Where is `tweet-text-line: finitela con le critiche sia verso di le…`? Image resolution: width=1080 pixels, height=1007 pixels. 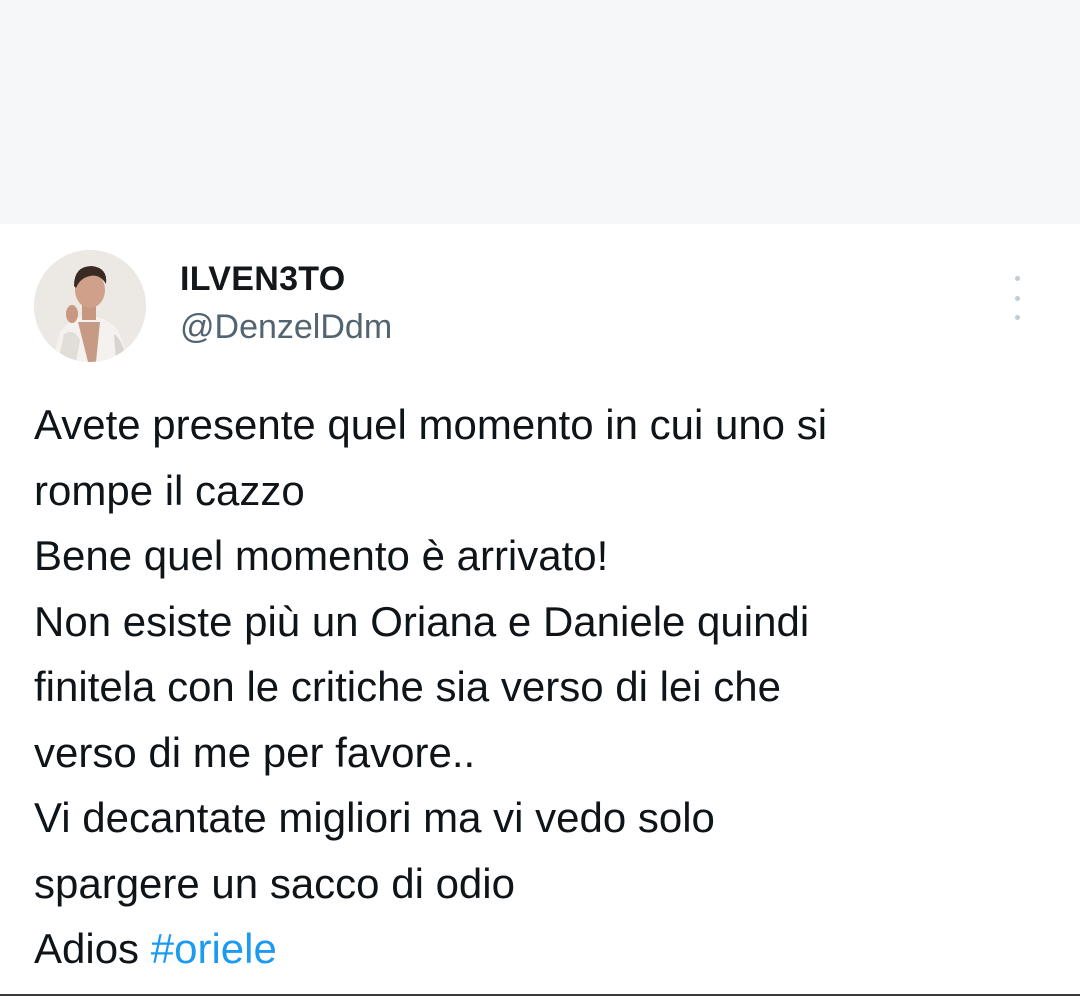 tweet-text-line: finitela con le critiche sia verso di le… is located at coordinates (408, 686).